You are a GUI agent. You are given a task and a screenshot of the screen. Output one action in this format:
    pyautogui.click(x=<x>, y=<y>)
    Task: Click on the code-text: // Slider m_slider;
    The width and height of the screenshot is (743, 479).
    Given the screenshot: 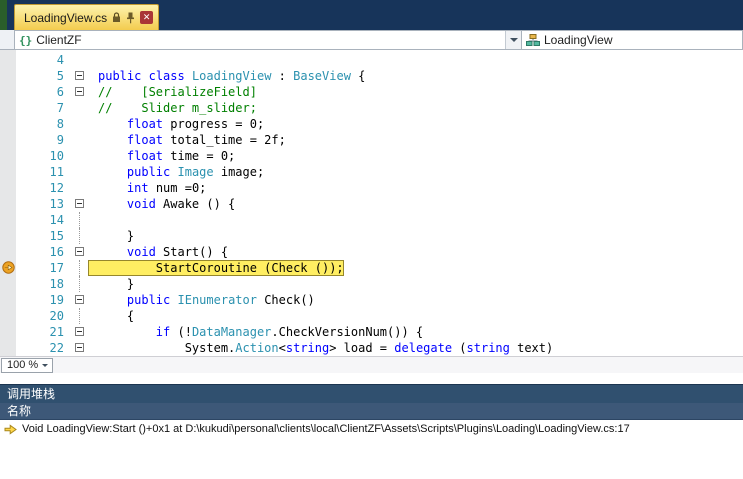 What is the action you would take?
    pyautogui.click(x=177, y=108)
    